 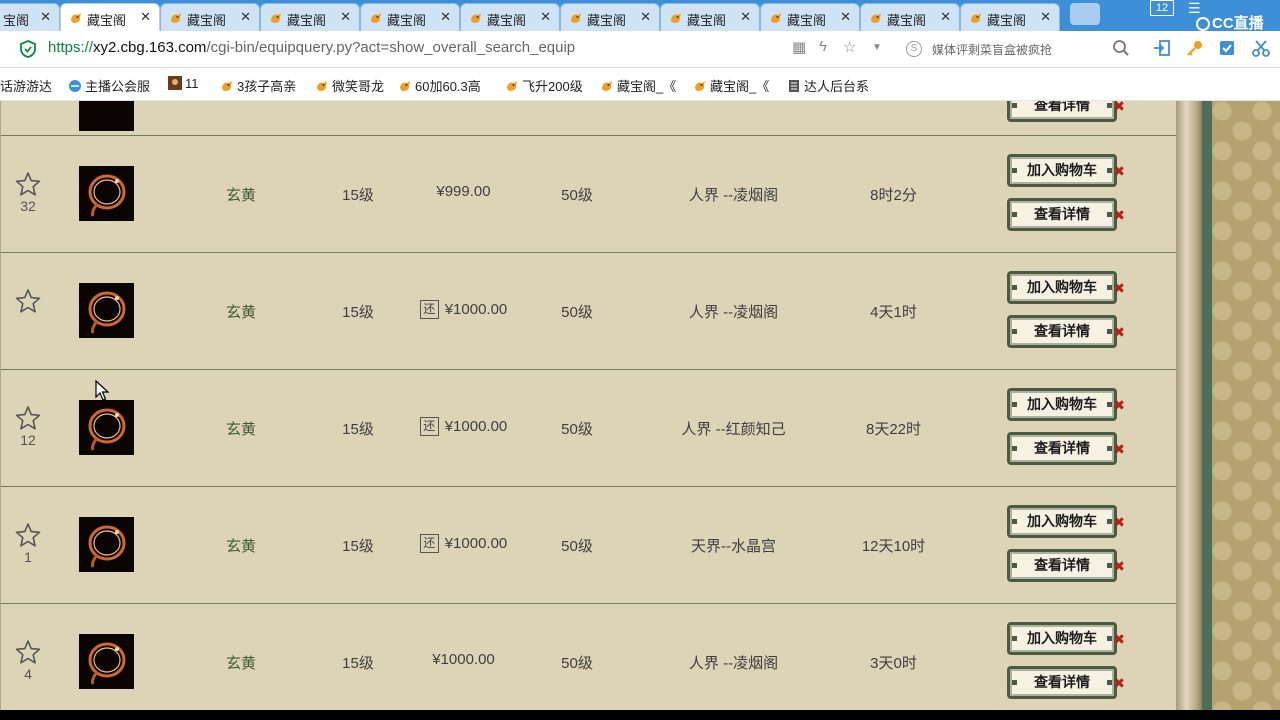 What do you see at coordinates (349, 85) in the screenshot?
I see `bookmark-item: 微笑哥龙` at bounding box center [349, 85].